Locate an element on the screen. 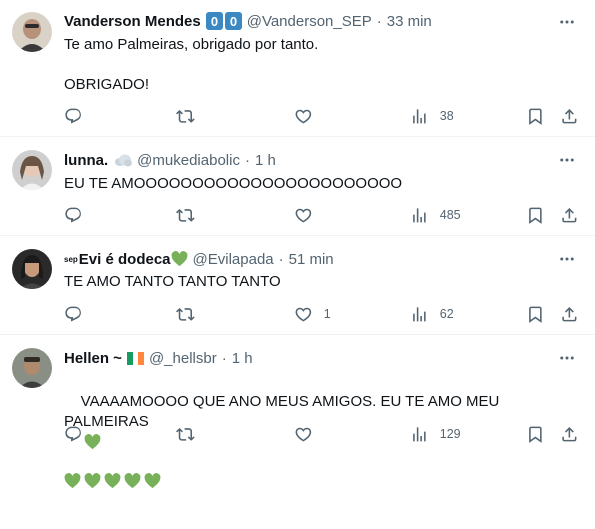  author-handle: @mukediabolic is located at coordinates (188, 160).